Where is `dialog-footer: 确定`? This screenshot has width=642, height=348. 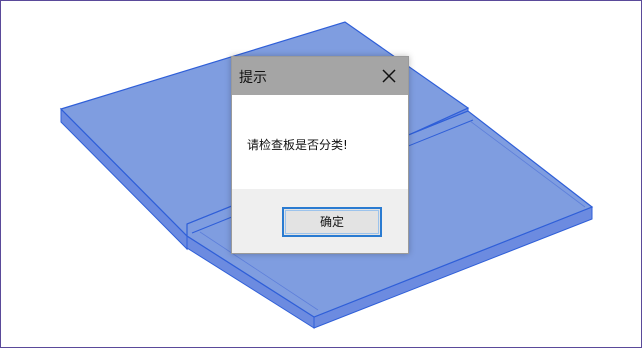 dialog-footer: 确定 is located at coordinates (320, 221).